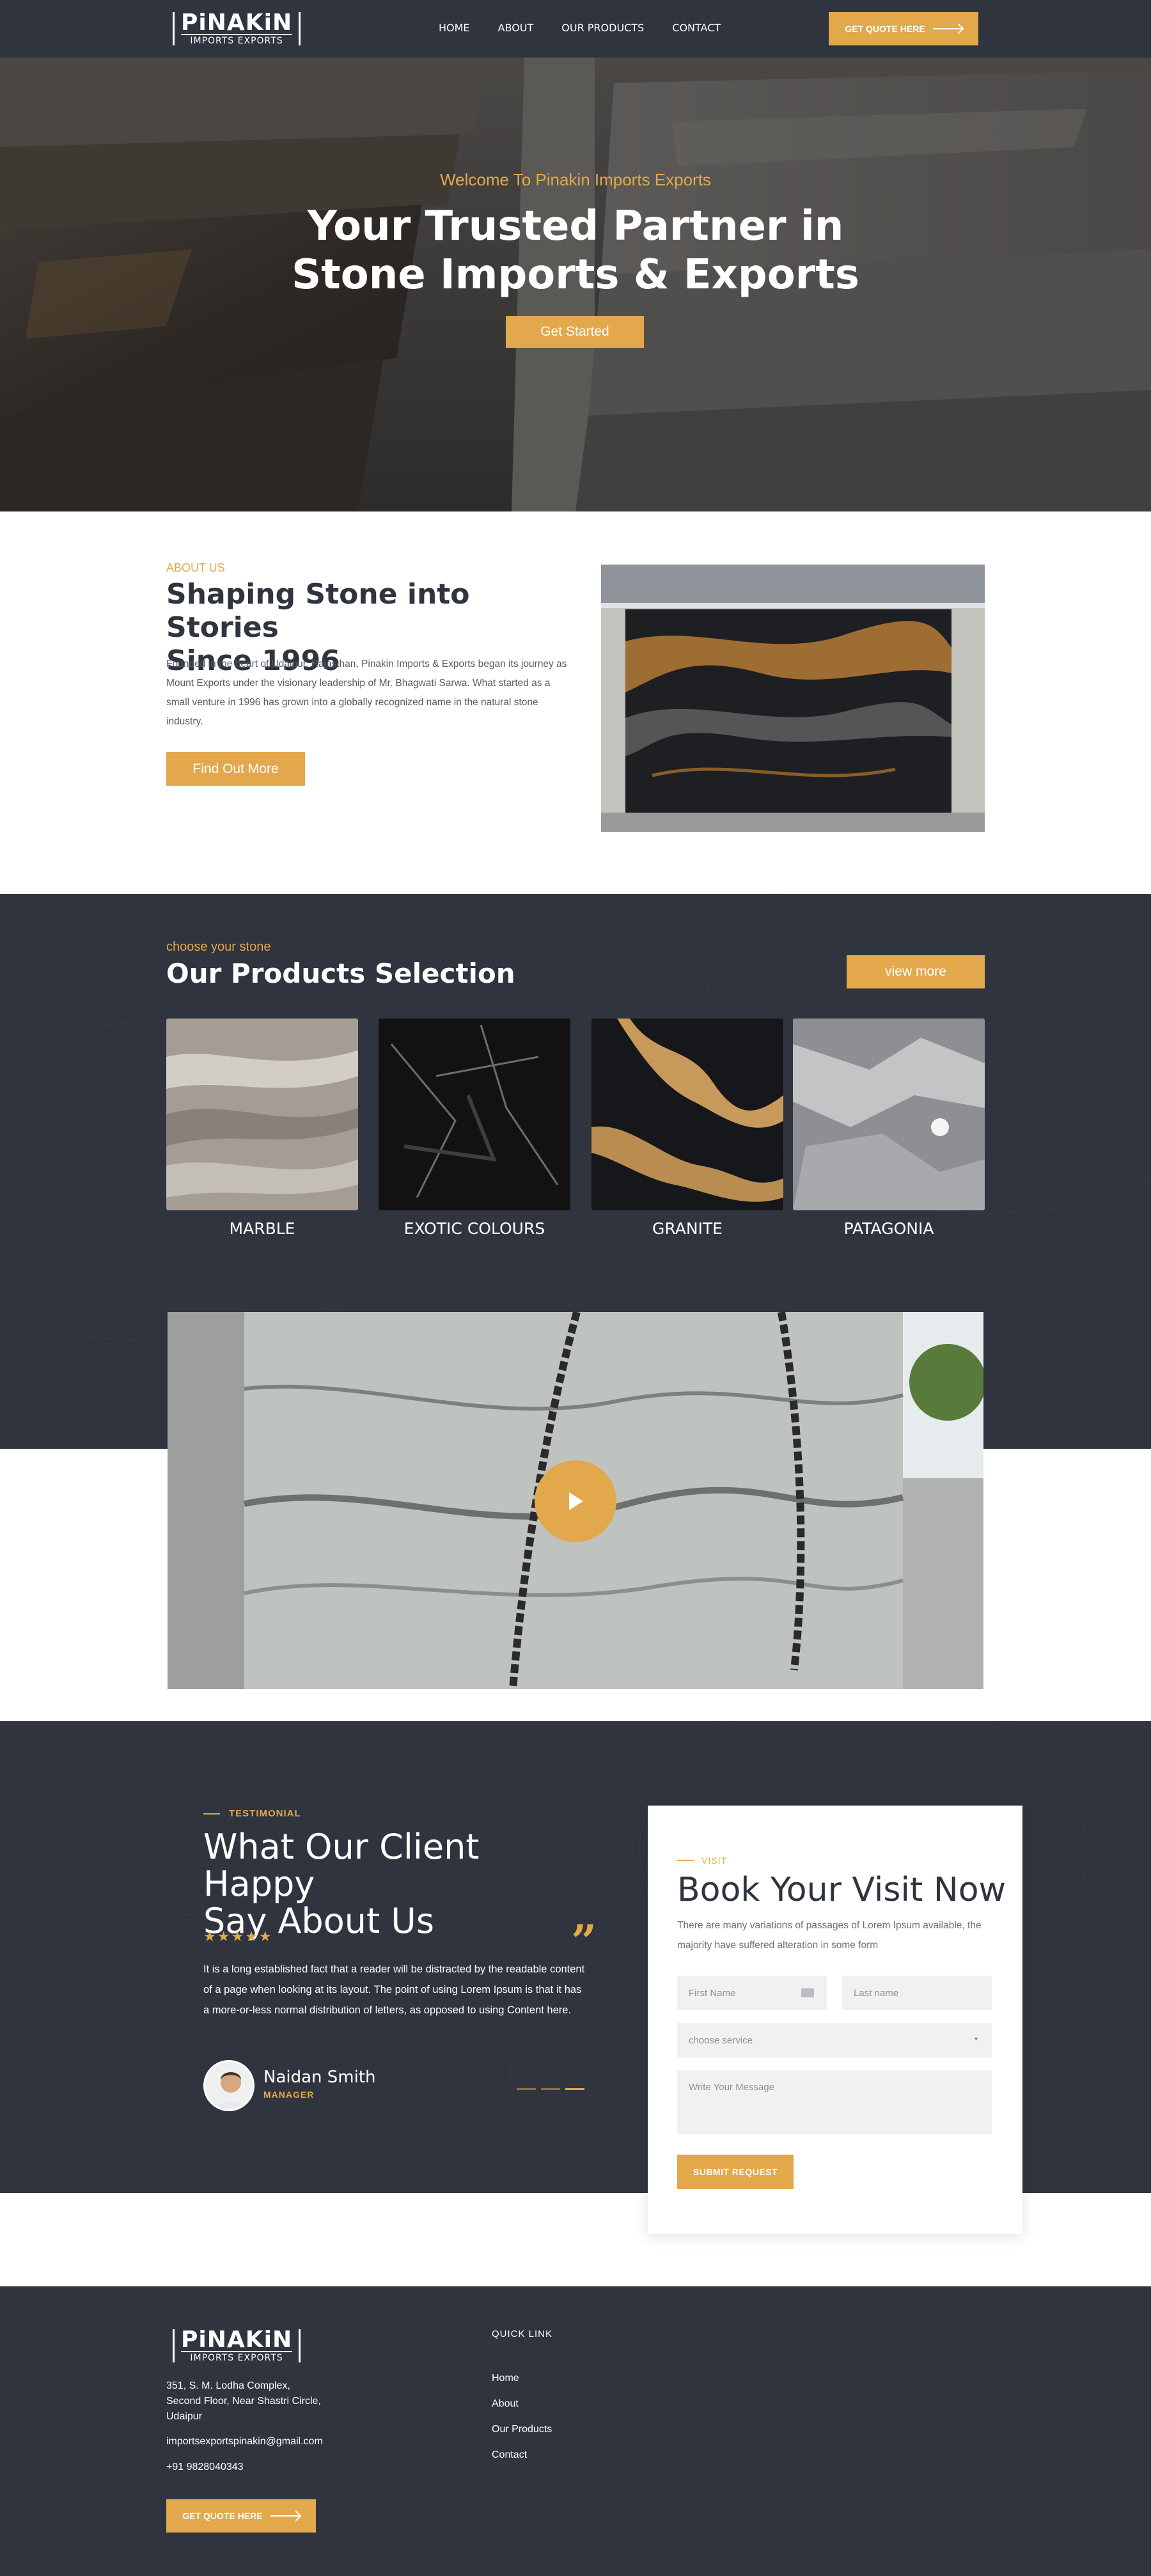  Describe the element at coordinates (916, 971) in the screenshot. I see `view-more-button: view more` at that location.